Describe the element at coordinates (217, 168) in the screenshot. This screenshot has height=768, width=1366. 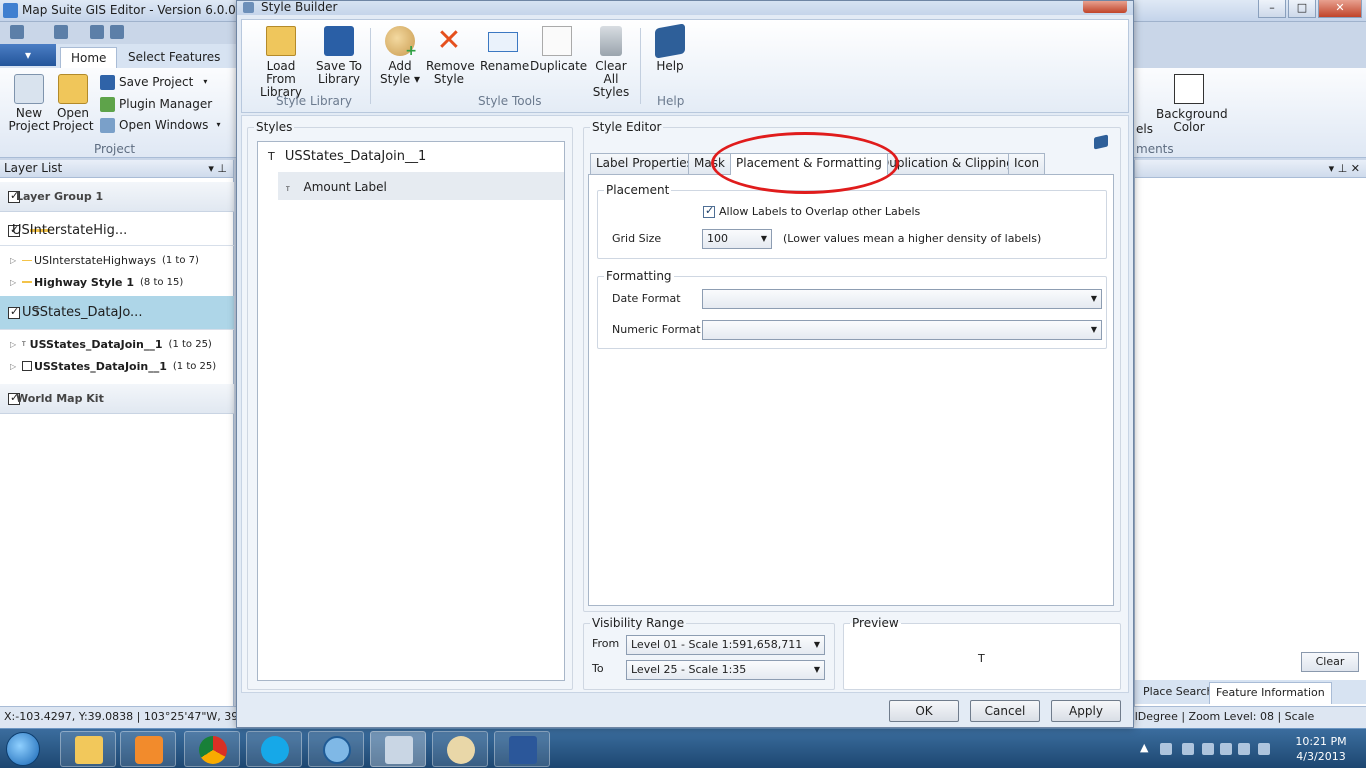
I see `pin-icon: ▾ ⊥` at that location.